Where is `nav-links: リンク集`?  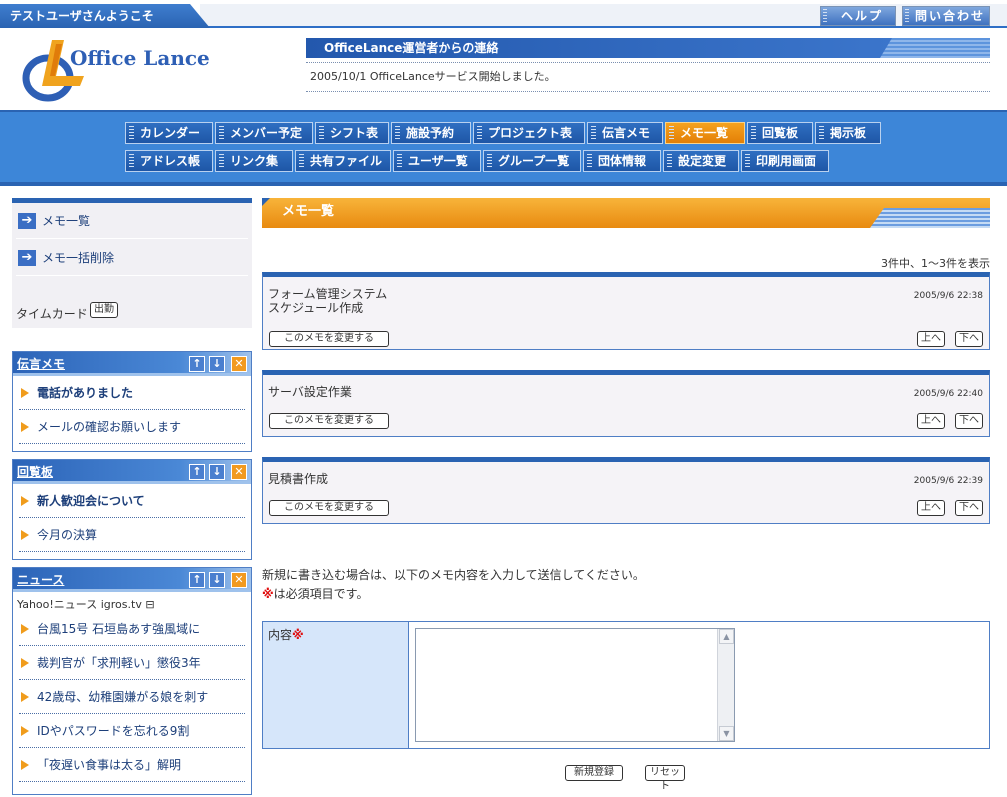
nav-links: リンク集 is located at coordinates (254, 161).